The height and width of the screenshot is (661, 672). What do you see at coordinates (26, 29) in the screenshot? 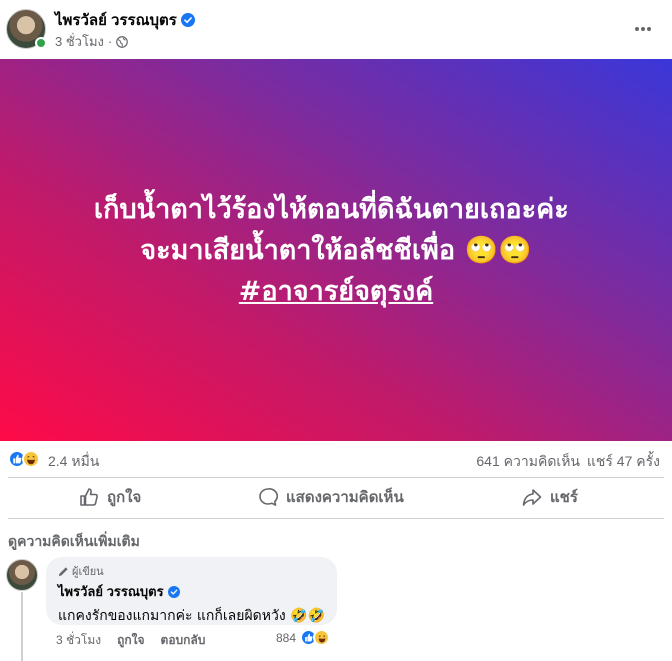
I see `author-avatar-wrapper` at bounding box center [26, 29].